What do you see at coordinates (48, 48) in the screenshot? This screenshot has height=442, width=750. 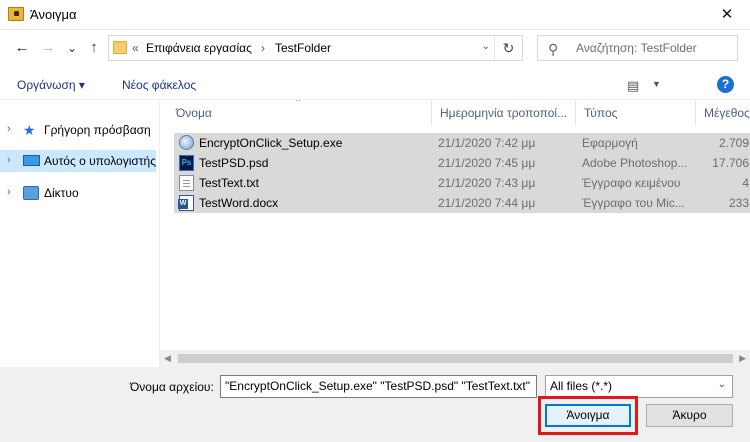 I see `forward-button: →` at bounding box center [48, 48].